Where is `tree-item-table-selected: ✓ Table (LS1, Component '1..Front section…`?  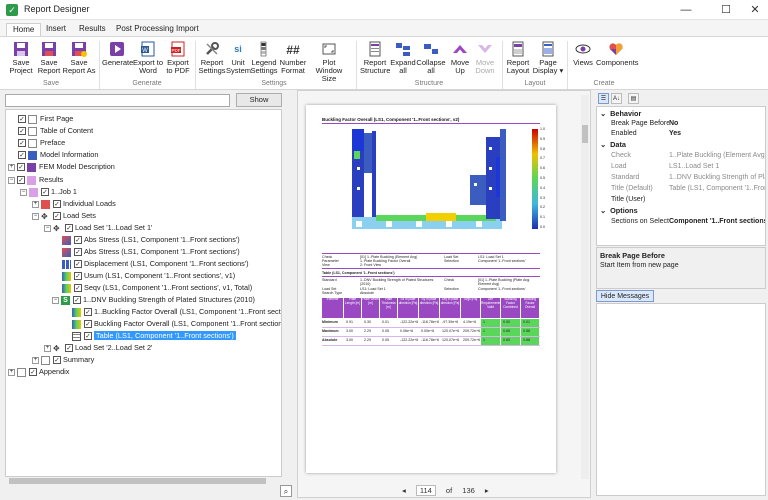 tree-item-table-selected: ✓ Table (LS1, Component '1..Front section… is located at coordinates (154, 335).